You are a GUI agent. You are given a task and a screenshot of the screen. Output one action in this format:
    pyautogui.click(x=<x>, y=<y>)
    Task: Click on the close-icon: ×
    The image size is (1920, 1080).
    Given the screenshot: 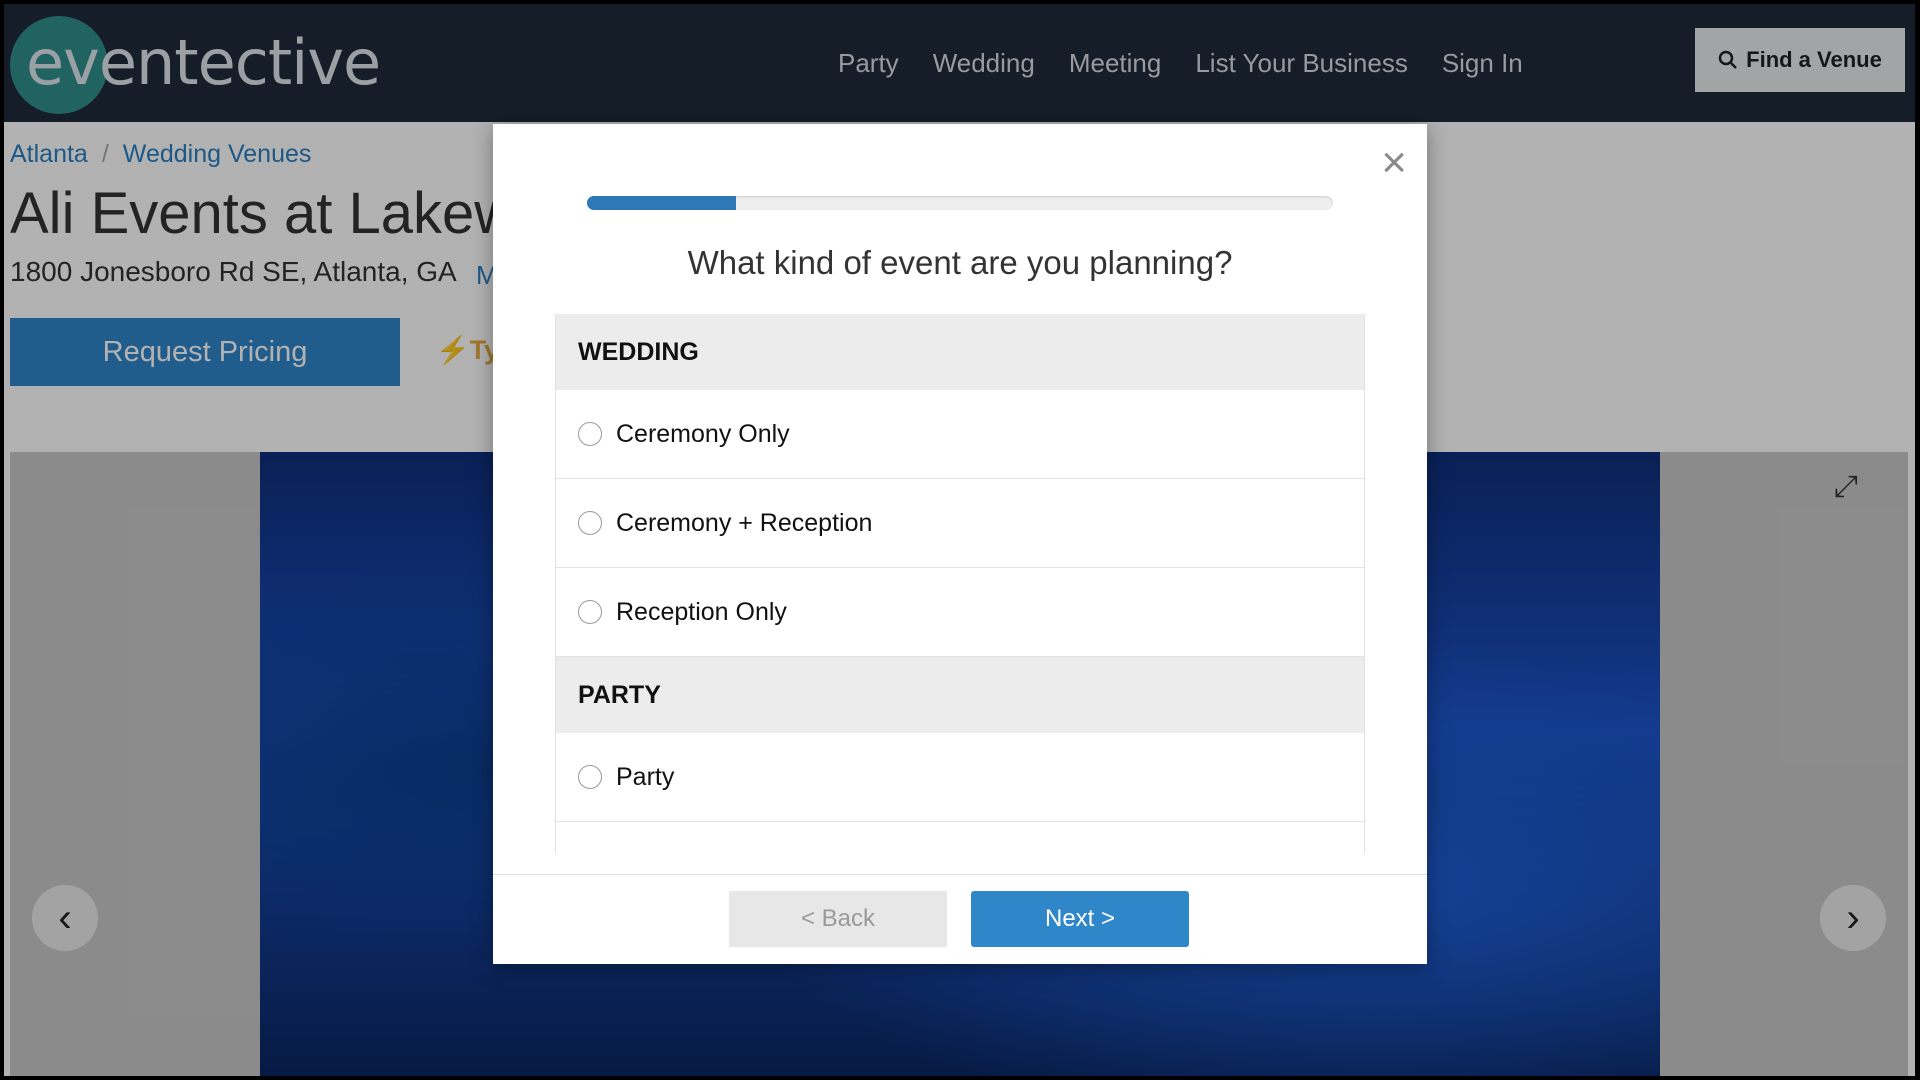 What is the action you would take?
    pyautogui.click(x=1394, y=163)
    